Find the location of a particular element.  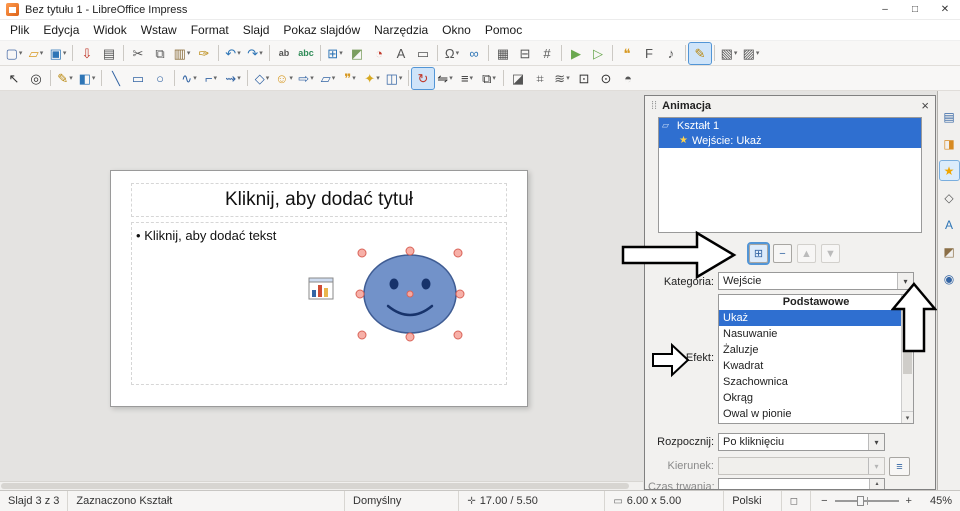

special-character-button: Ω is located at coordinates (452, 53).